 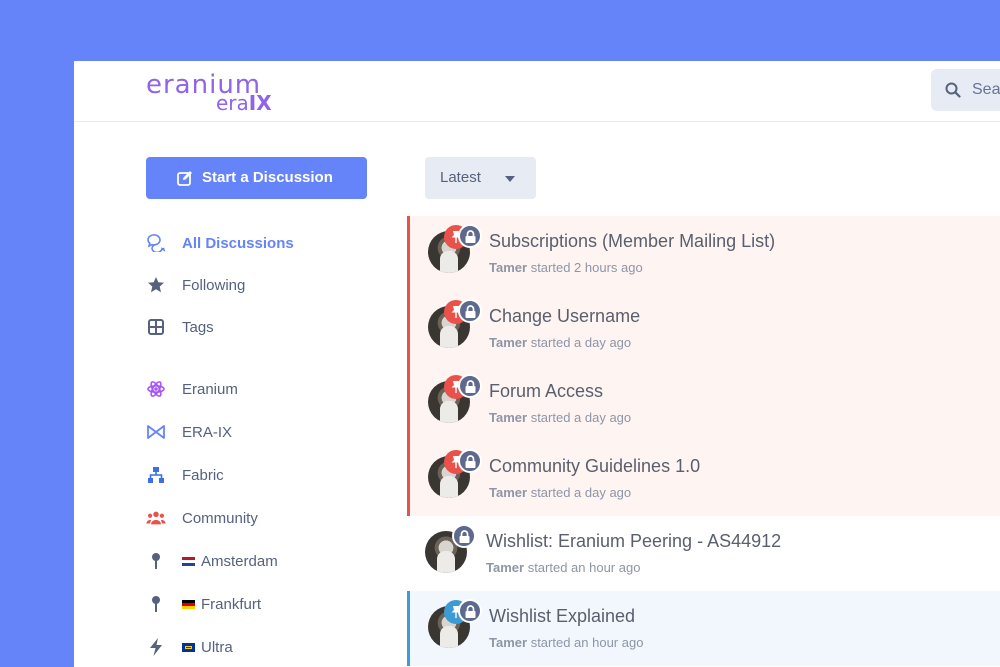 What do you see at coordinates (156, 432) in the screenshot?
I see `bowtie-icon` at bounding box center [156, 432].